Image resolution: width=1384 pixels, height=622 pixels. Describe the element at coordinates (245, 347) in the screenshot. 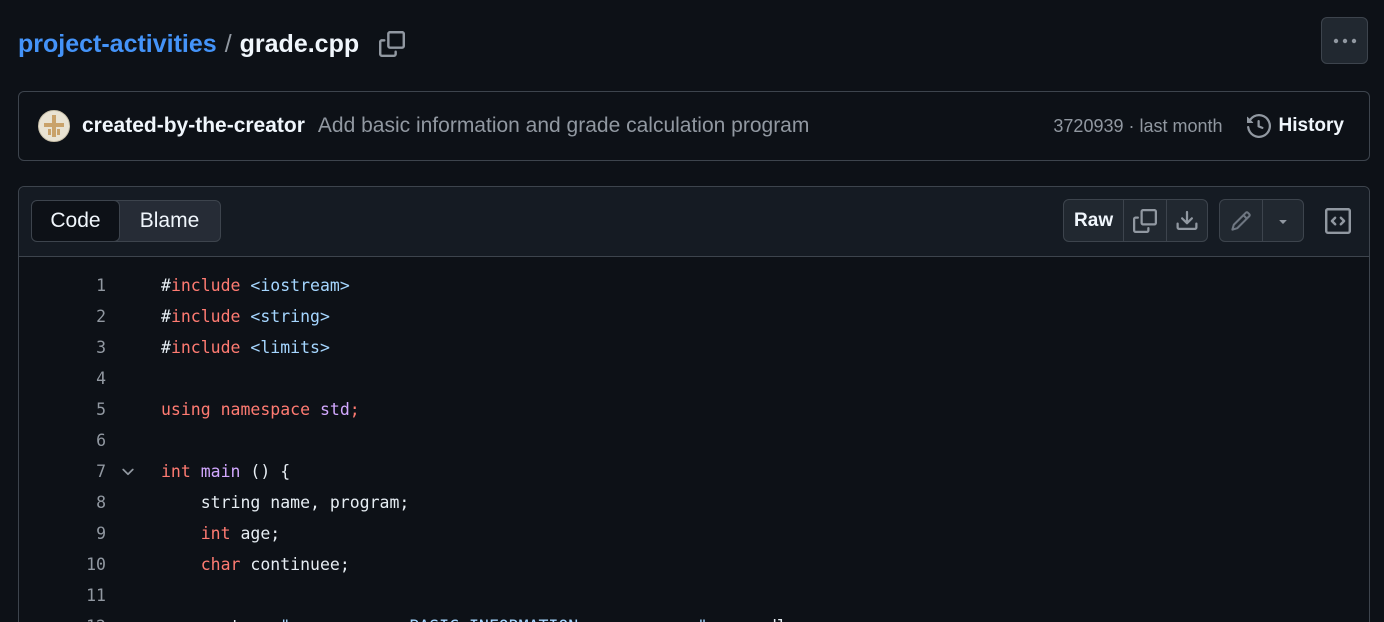

I see `line-content: #include <limits>` at that location.